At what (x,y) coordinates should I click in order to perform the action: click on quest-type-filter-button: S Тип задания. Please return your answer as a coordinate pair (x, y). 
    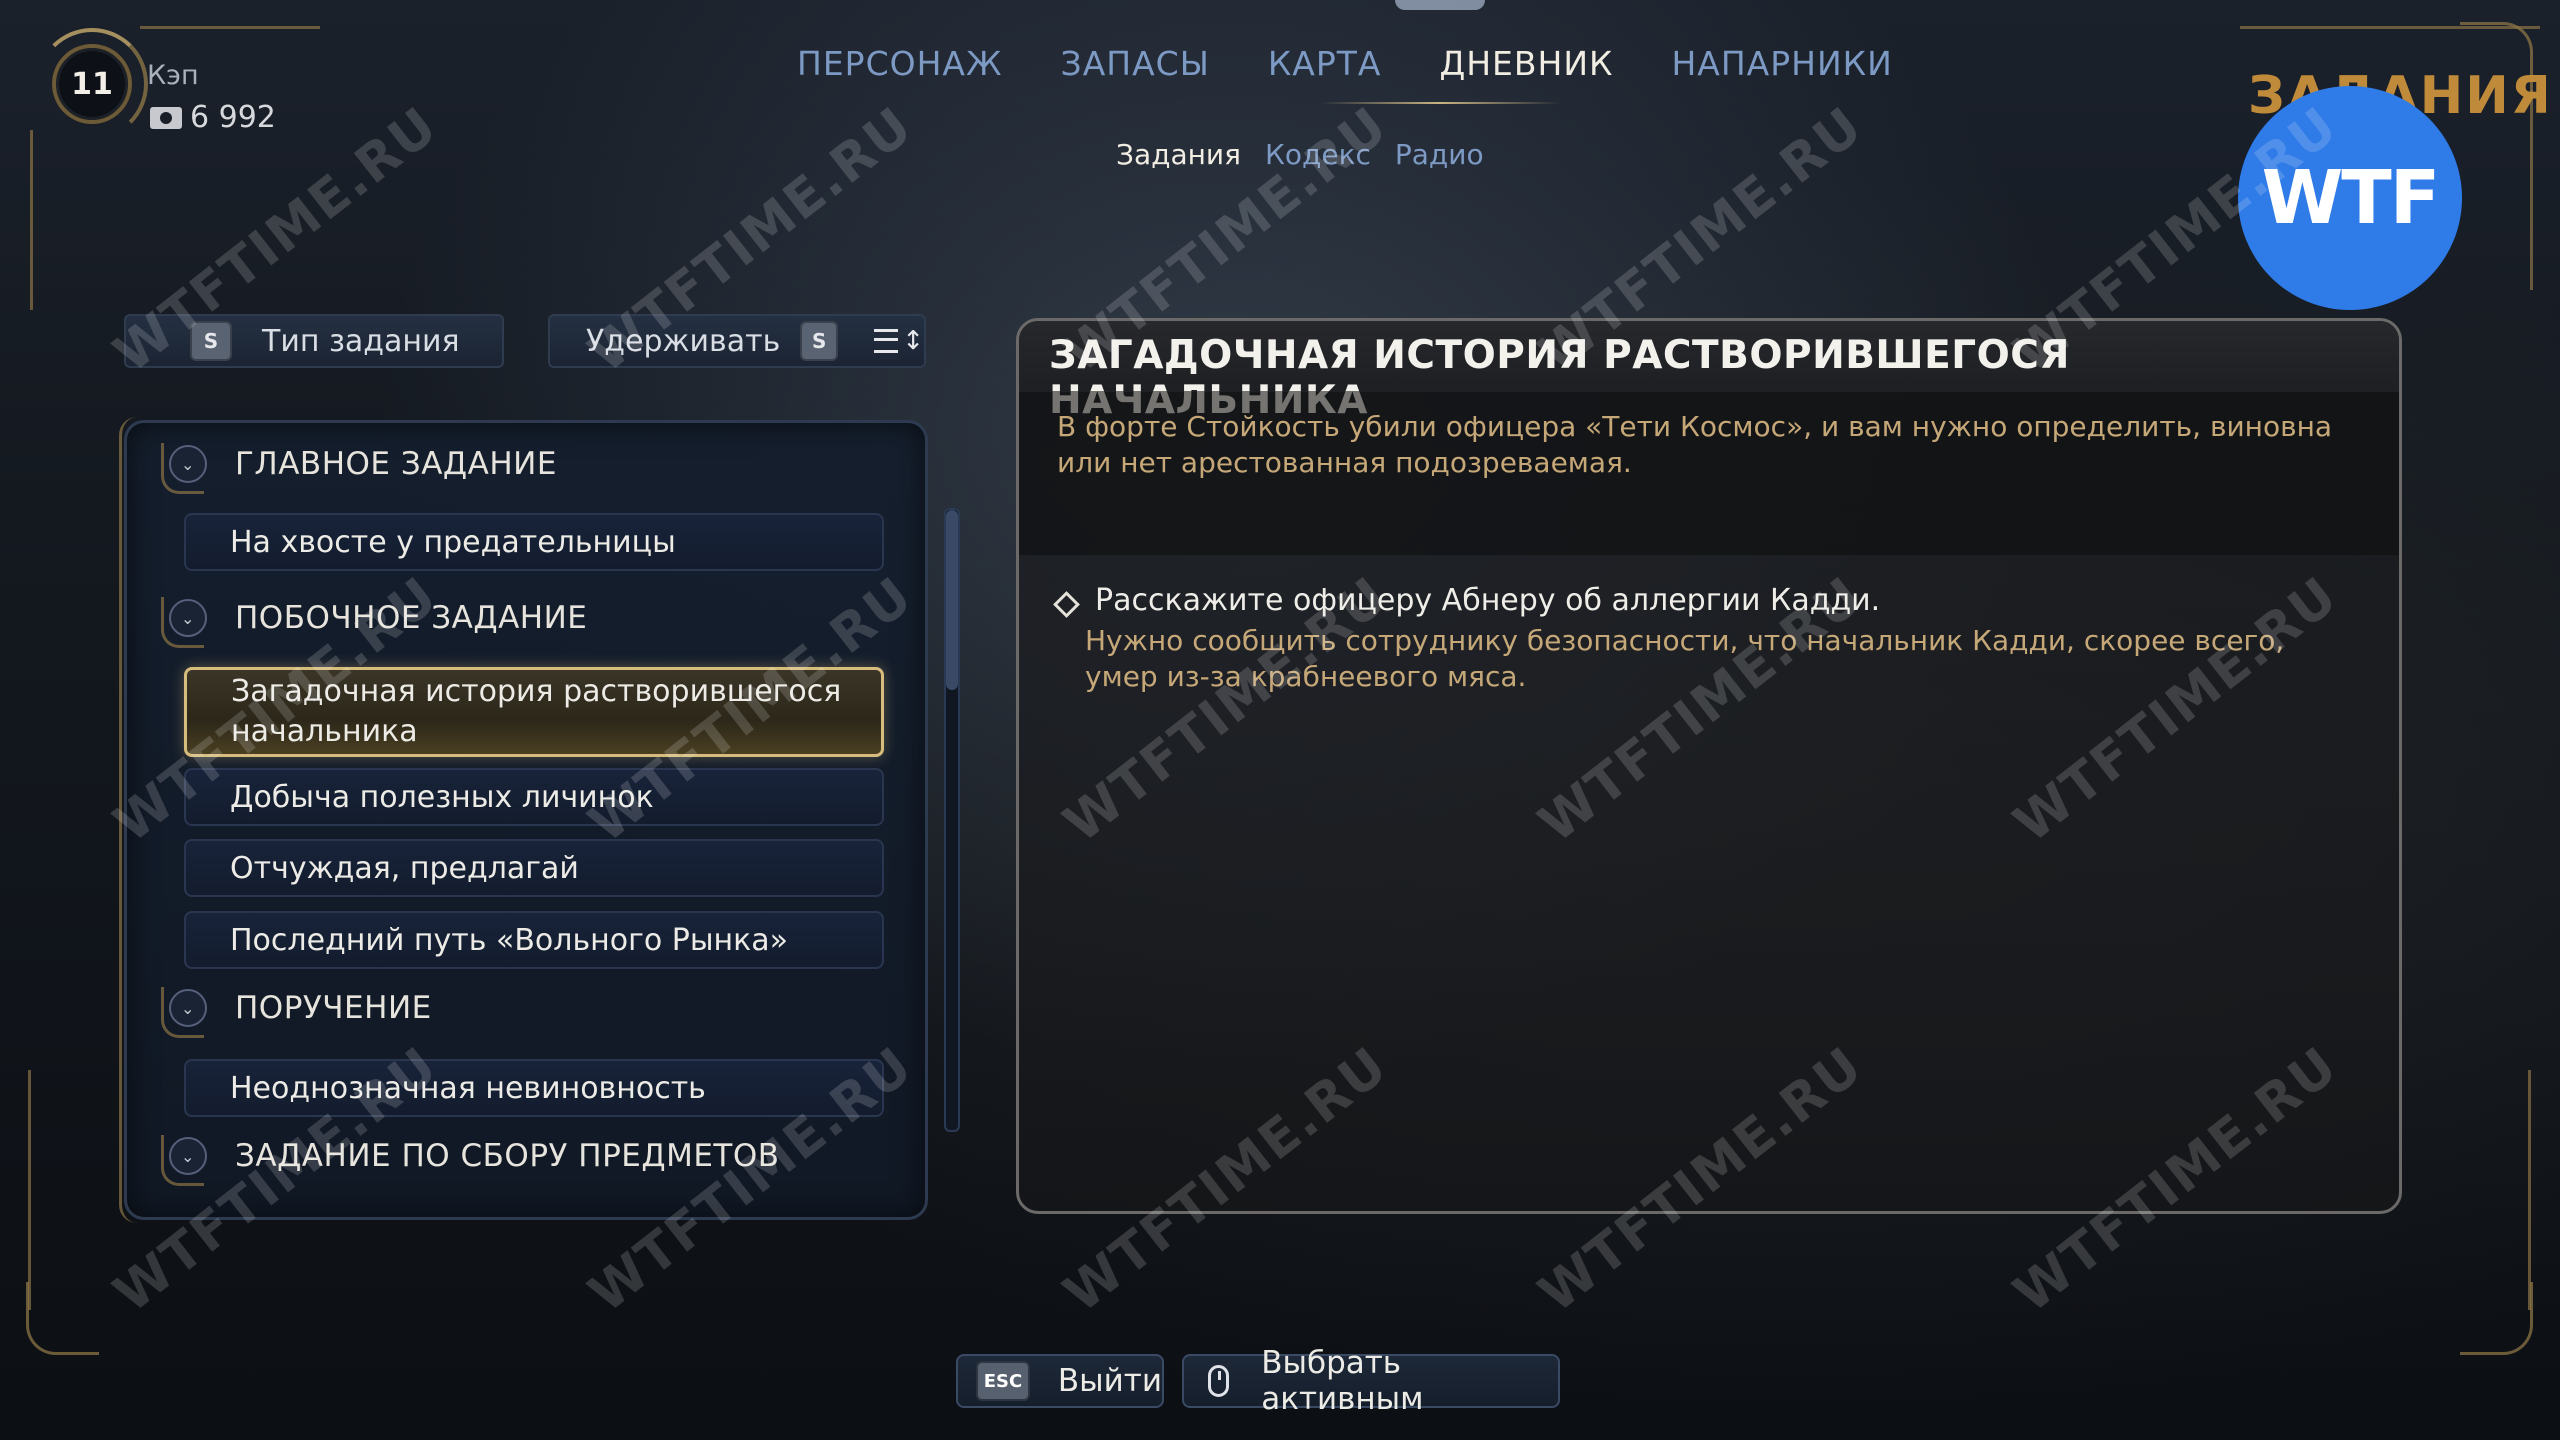
    Looking at the image, I should click on (314, 341).